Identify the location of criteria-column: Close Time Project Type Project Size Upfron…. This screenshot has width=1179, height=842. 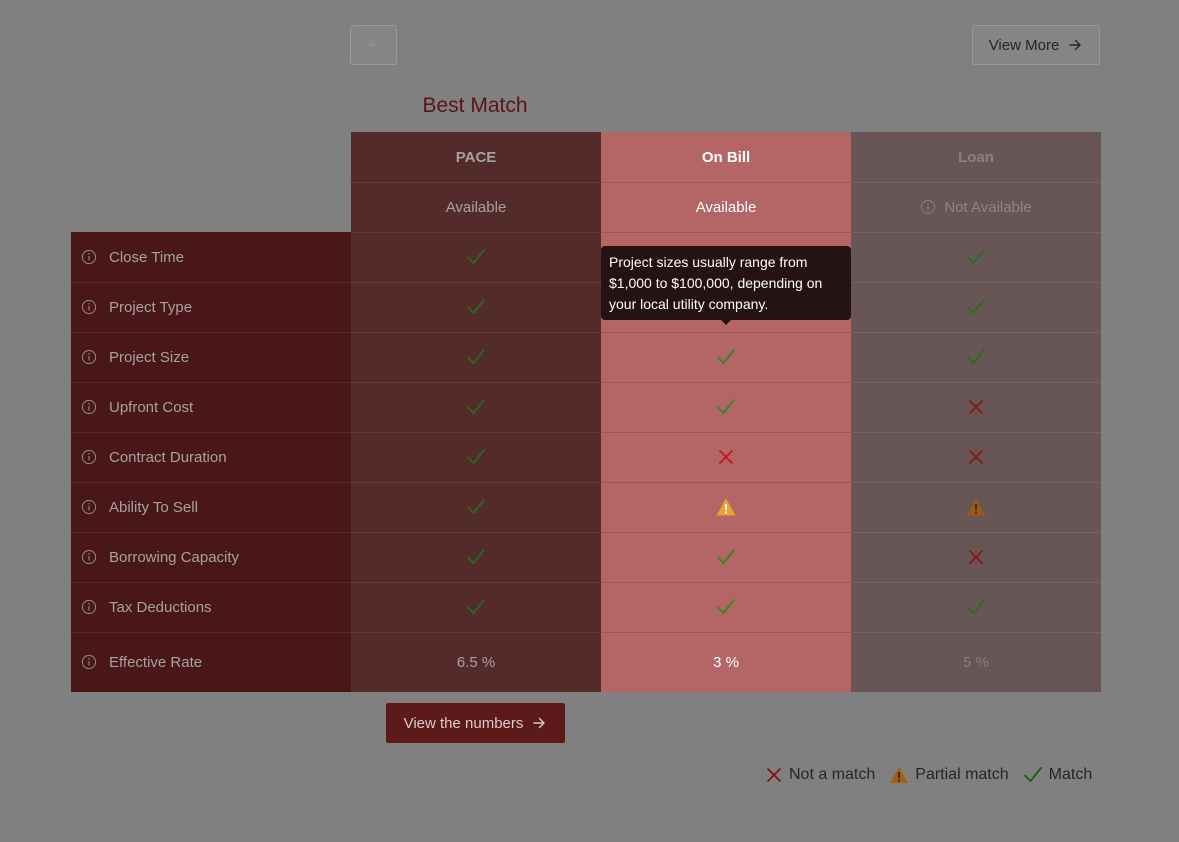
(211, 462).